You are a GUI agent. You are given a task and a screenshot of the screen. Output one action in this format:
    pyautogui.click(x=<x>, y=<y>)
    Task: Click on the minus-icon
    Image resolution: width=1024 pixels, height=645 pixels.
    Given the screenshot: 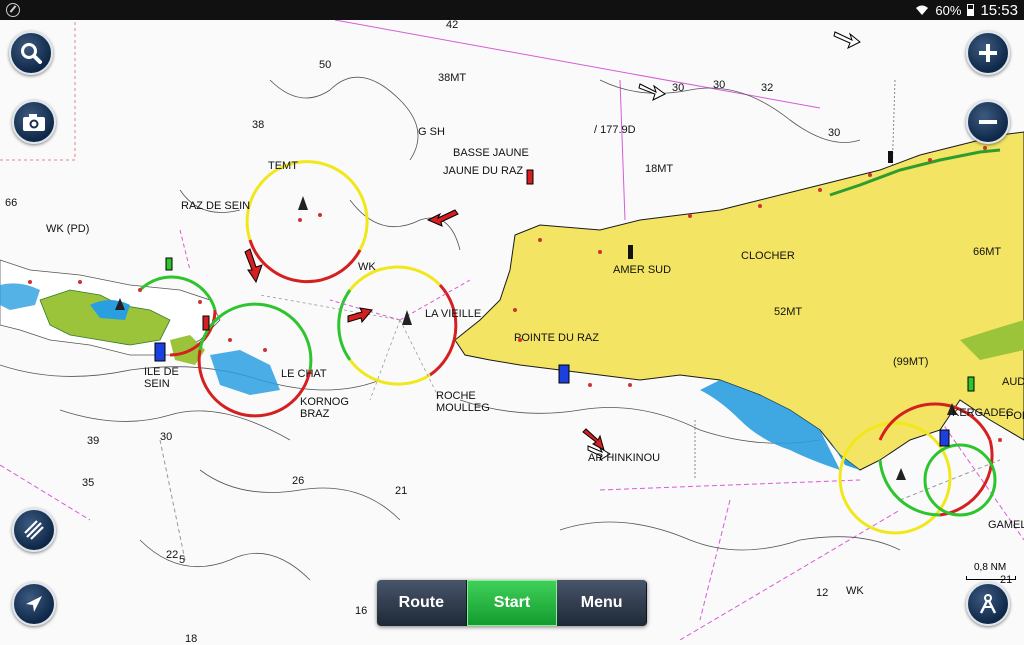 What is the action you would take?
    pyautogui.click(x=988, y=122)
    